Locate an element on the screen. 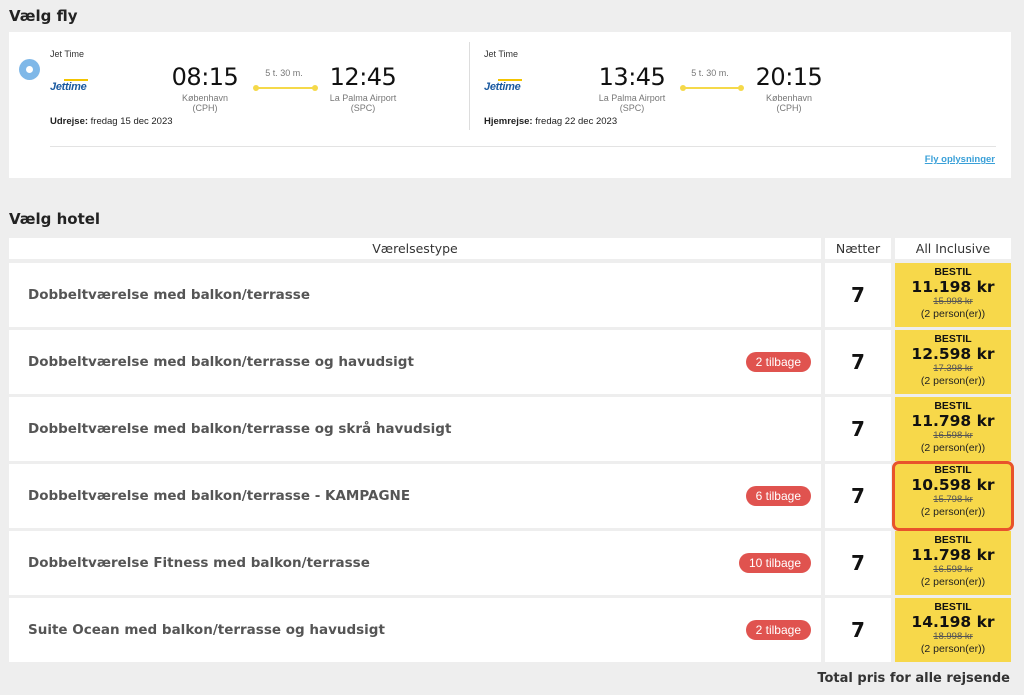  leg-divider is located at coordinates (469, 86).